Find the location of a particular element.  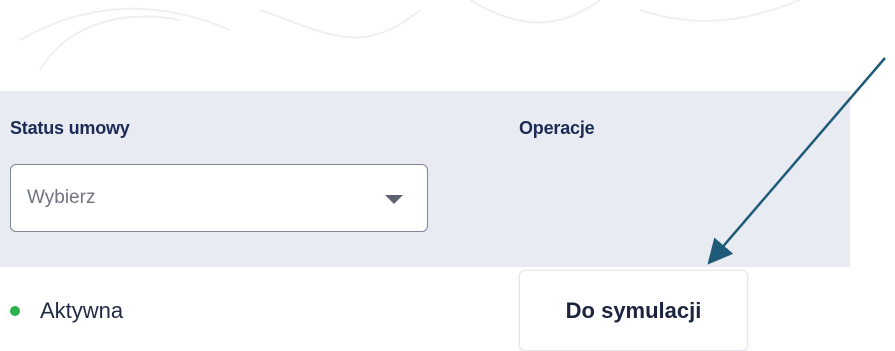

status-filter-placeholder: Wybierz is located at coordinates (61, 197).